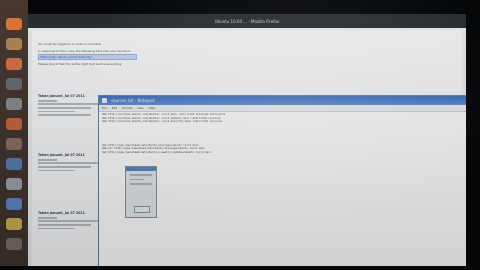 Image resolution: width=480 pixels, height=270 pixels. Describe the element at coordinates (14, 44) in the screenshot. I see `files-icon` at that location.